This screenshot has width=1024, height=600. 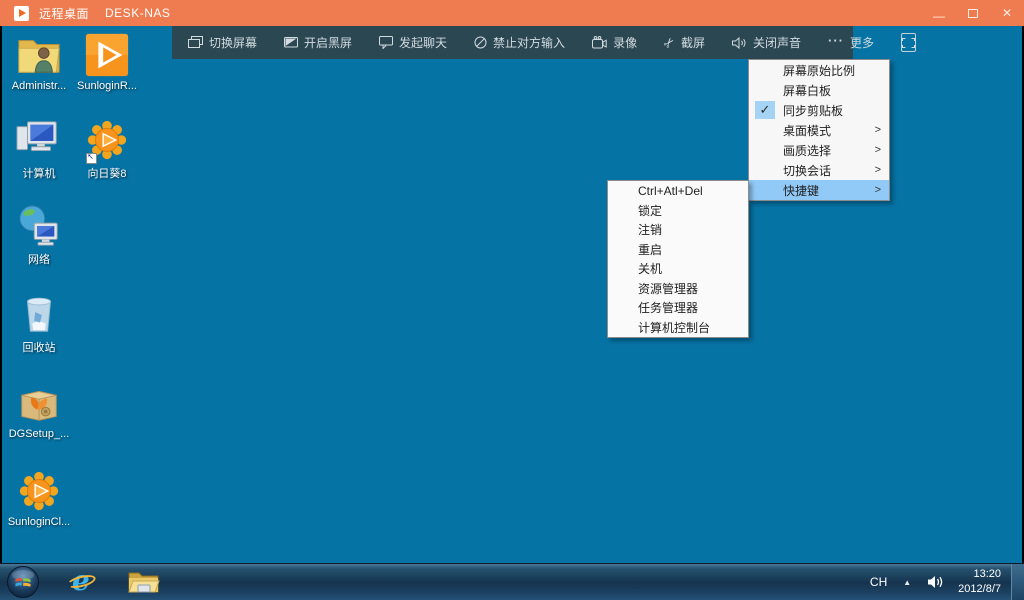 What do you see at coordinates (947, 581) in the screenshot?
I see `system-tray: CH ▲ 13:20 2012/8/7` at bounding box center [947, 581].